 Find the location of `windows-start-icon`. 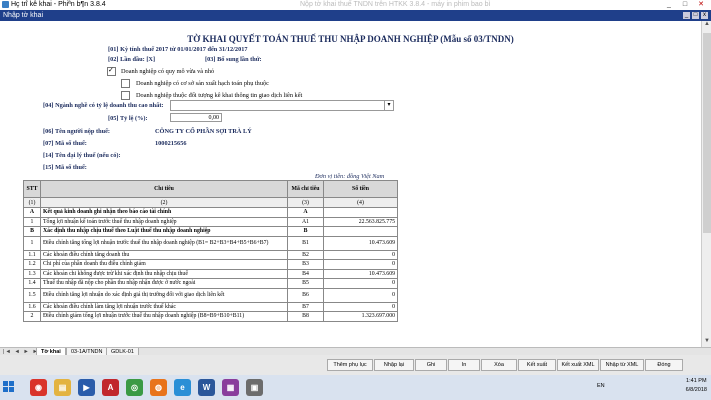

windows-start-icon is located at coordinates (9, 387).